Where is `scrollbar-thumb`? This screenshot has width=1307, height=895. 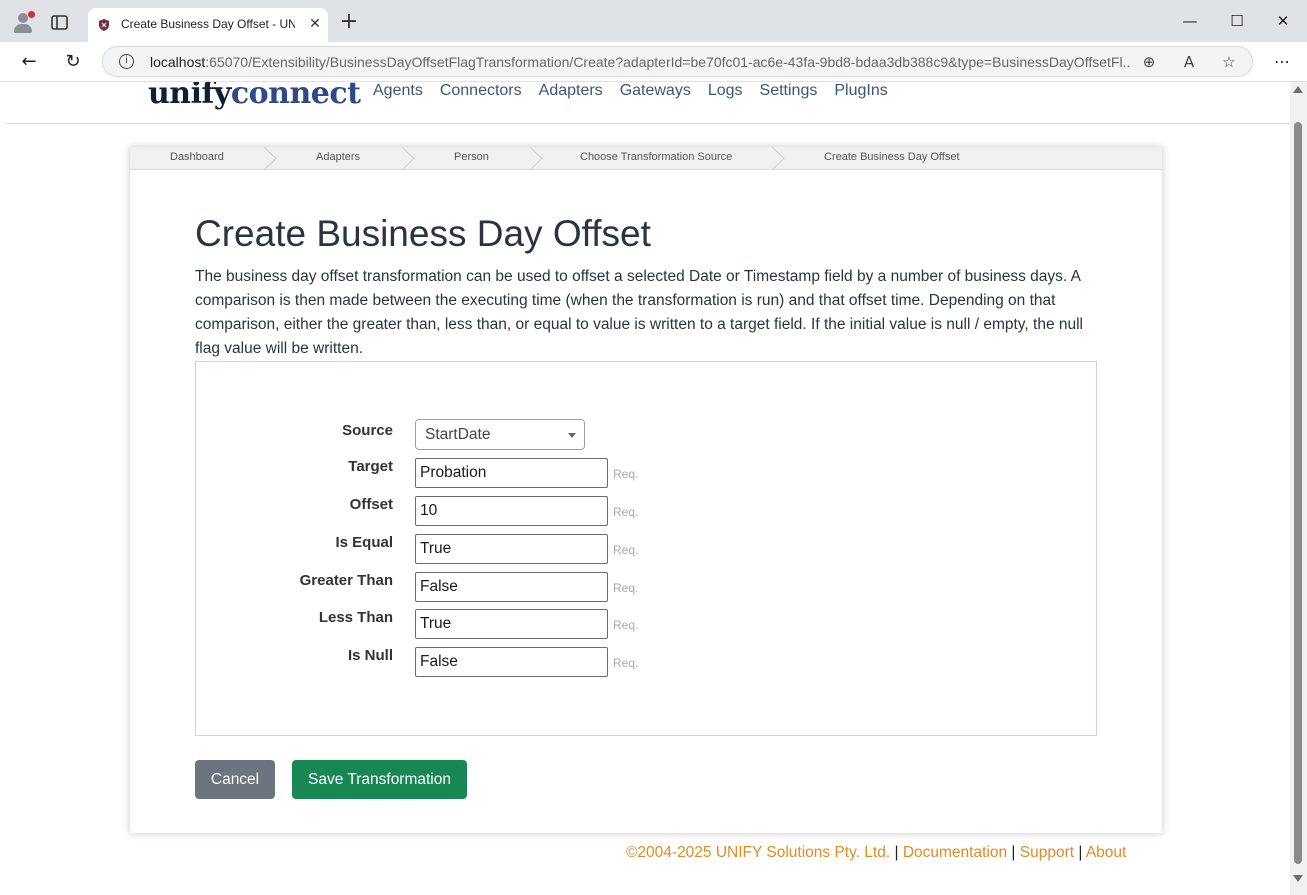 scrollbar-thumb is located at coordinates (1298, 493).